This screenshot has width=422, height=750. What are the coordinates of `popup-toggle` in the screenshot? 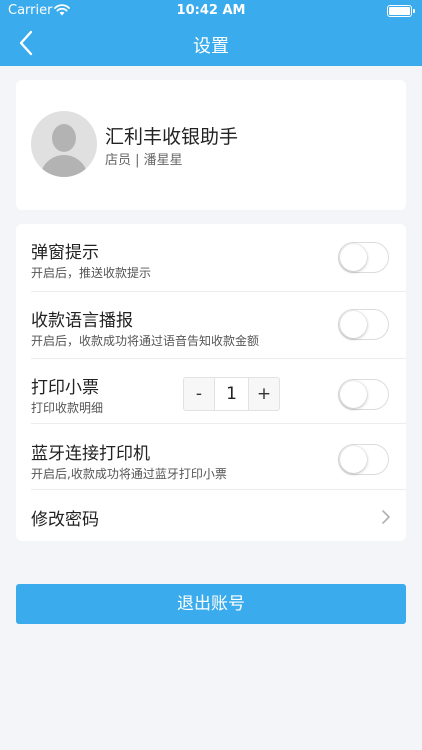 It's located at (363, 257).